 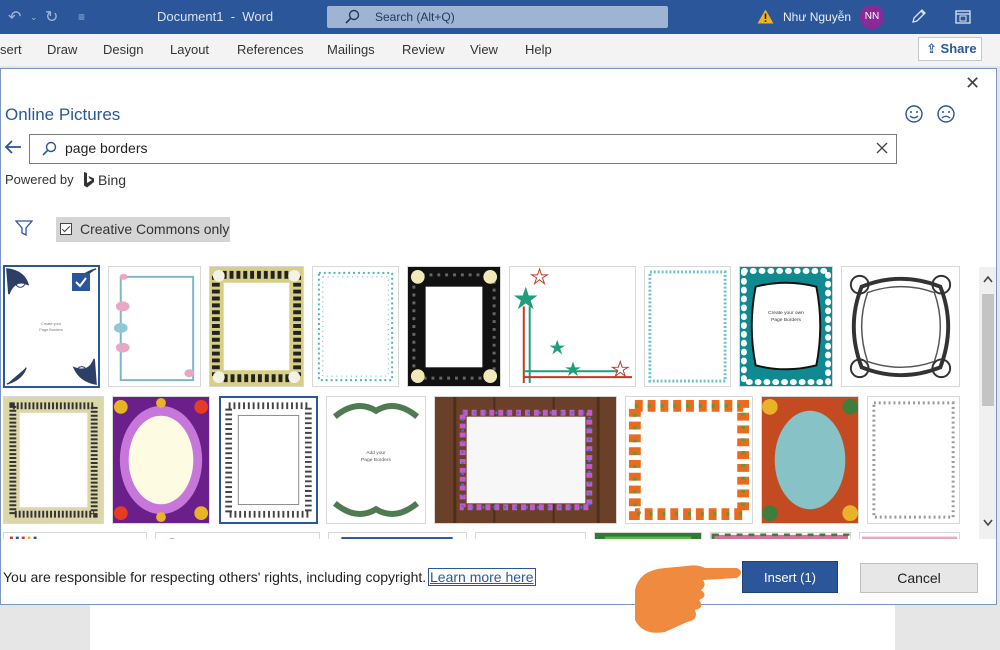 What do you see at coordinates (51, 324) in the screenshot?
I see `thumb-caption: Create your` at bounding box center [51, 324].